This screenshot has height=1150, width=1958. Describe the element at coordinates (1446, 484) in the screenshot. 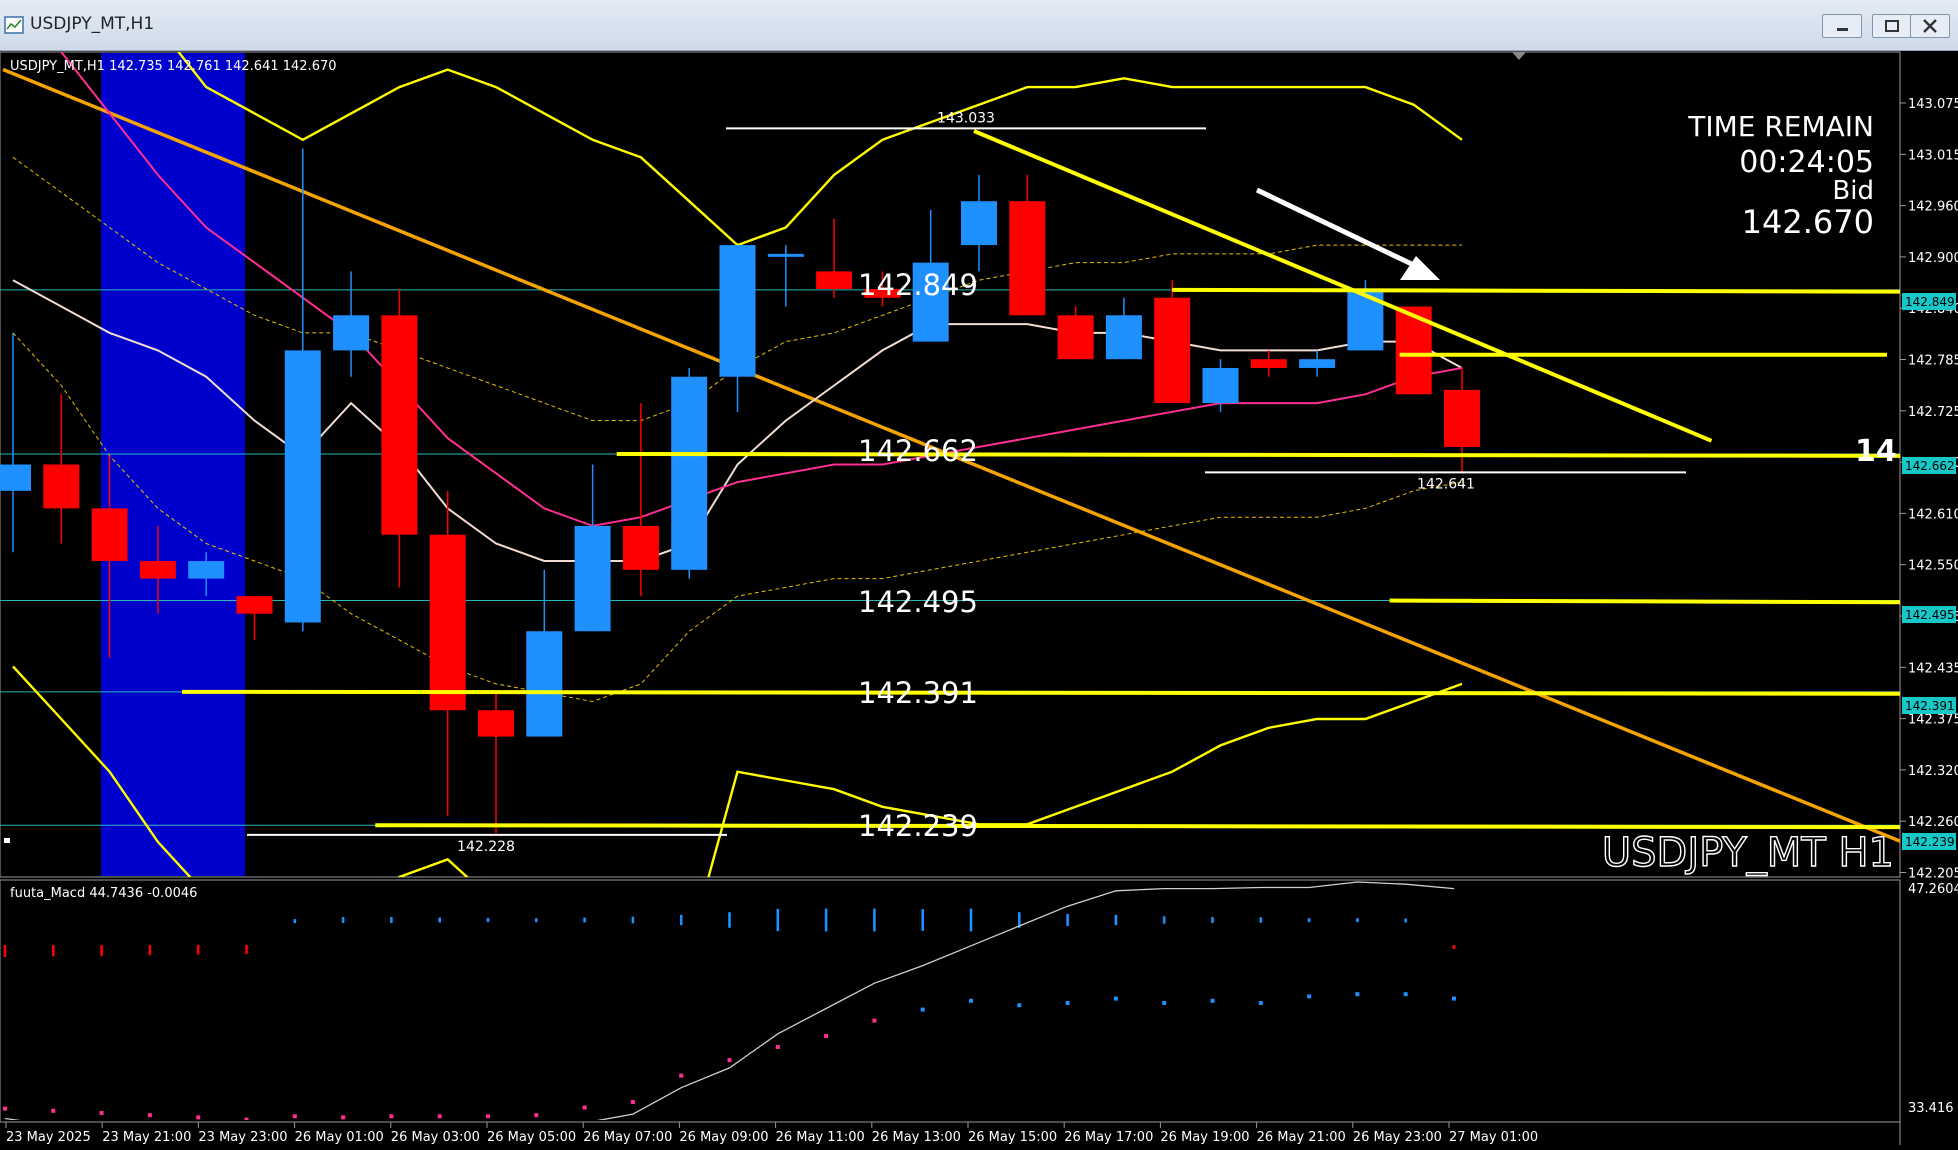

I see `low-mark-label: 142.641` at that location.